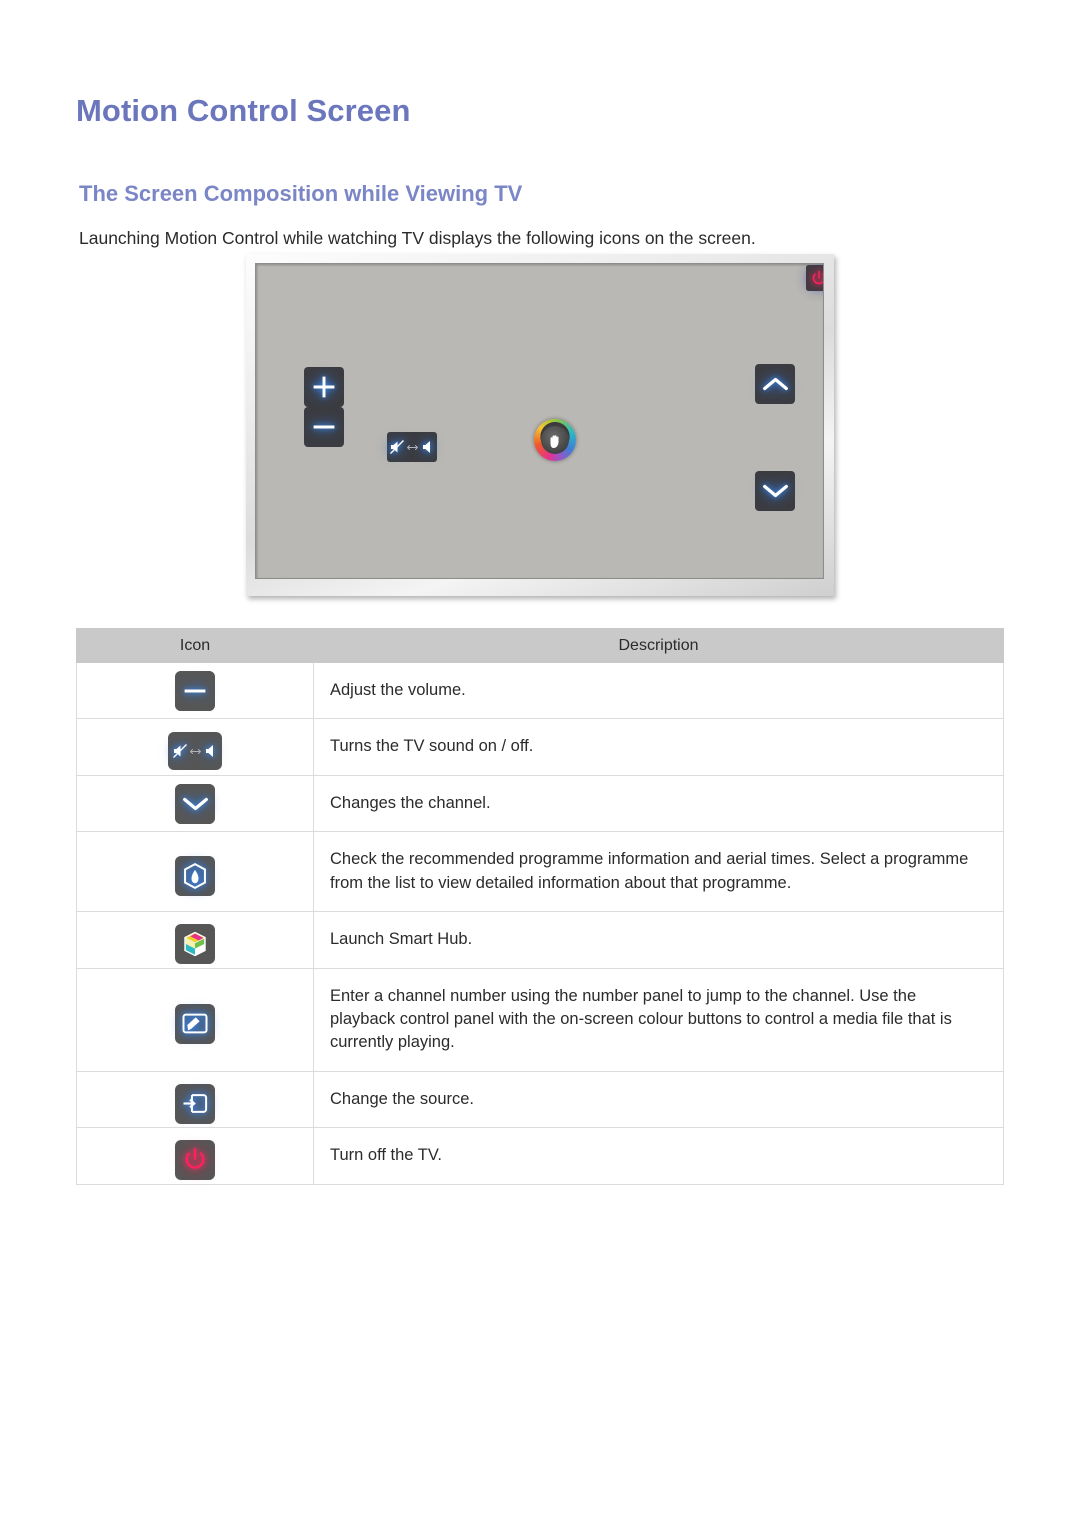 This screenshot has height=1527, width=1080. I want to click on description-cell: Adjust the volume., so click(658, 690).